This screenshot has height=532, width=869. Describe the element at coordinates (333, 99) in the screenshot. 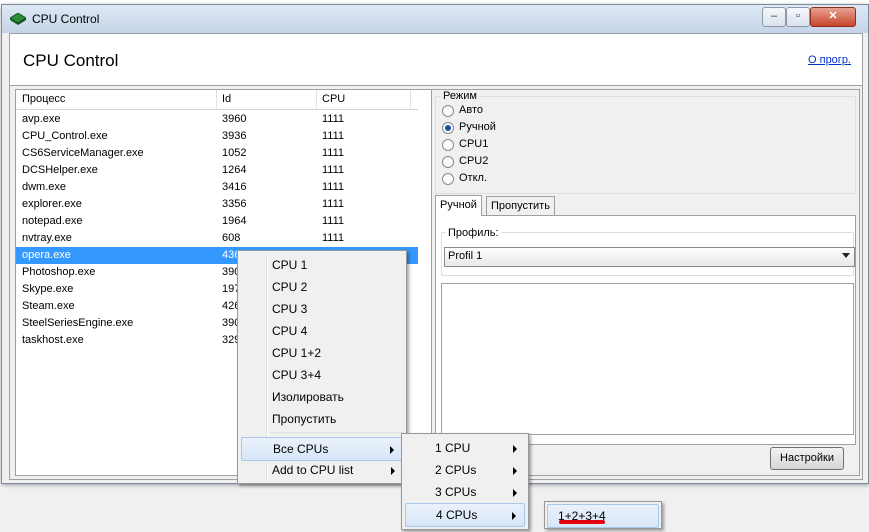

I see `column-header-cpu: CPU` at that location.